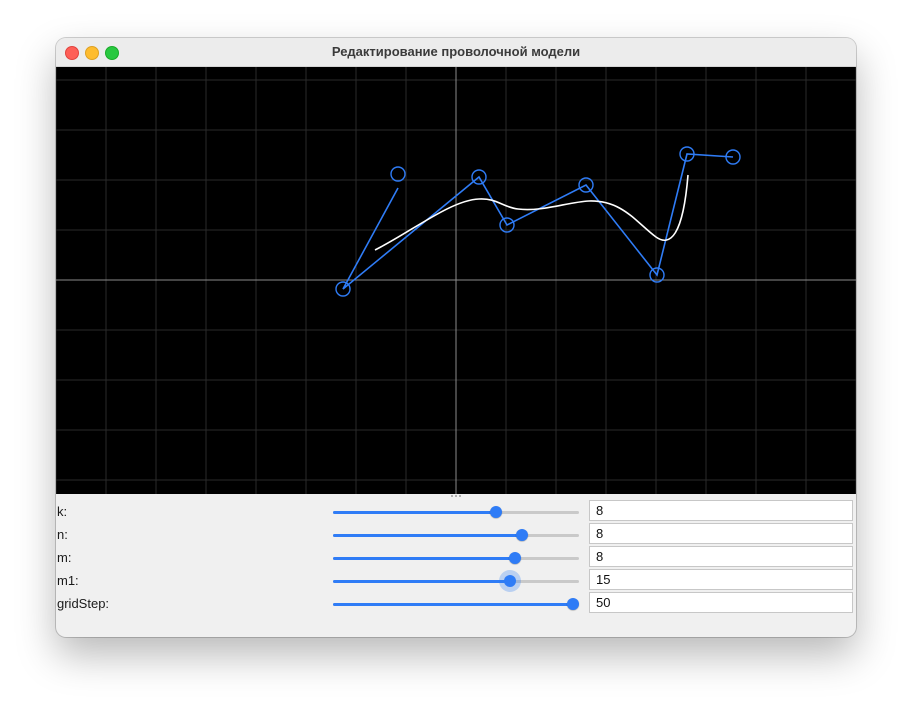 The image size is (912, 712). I want to click on param-row-gridstep: gridStep: 50, so click(456, 603).